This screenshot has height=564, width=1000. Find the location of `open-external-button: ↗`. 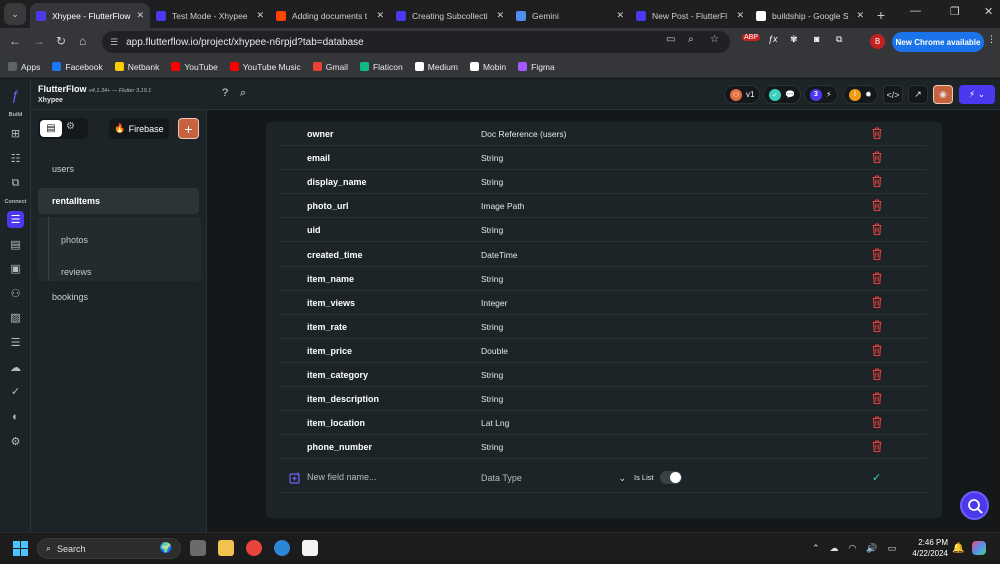

open-external-button: ↗ is located at coordinates (918, 94).